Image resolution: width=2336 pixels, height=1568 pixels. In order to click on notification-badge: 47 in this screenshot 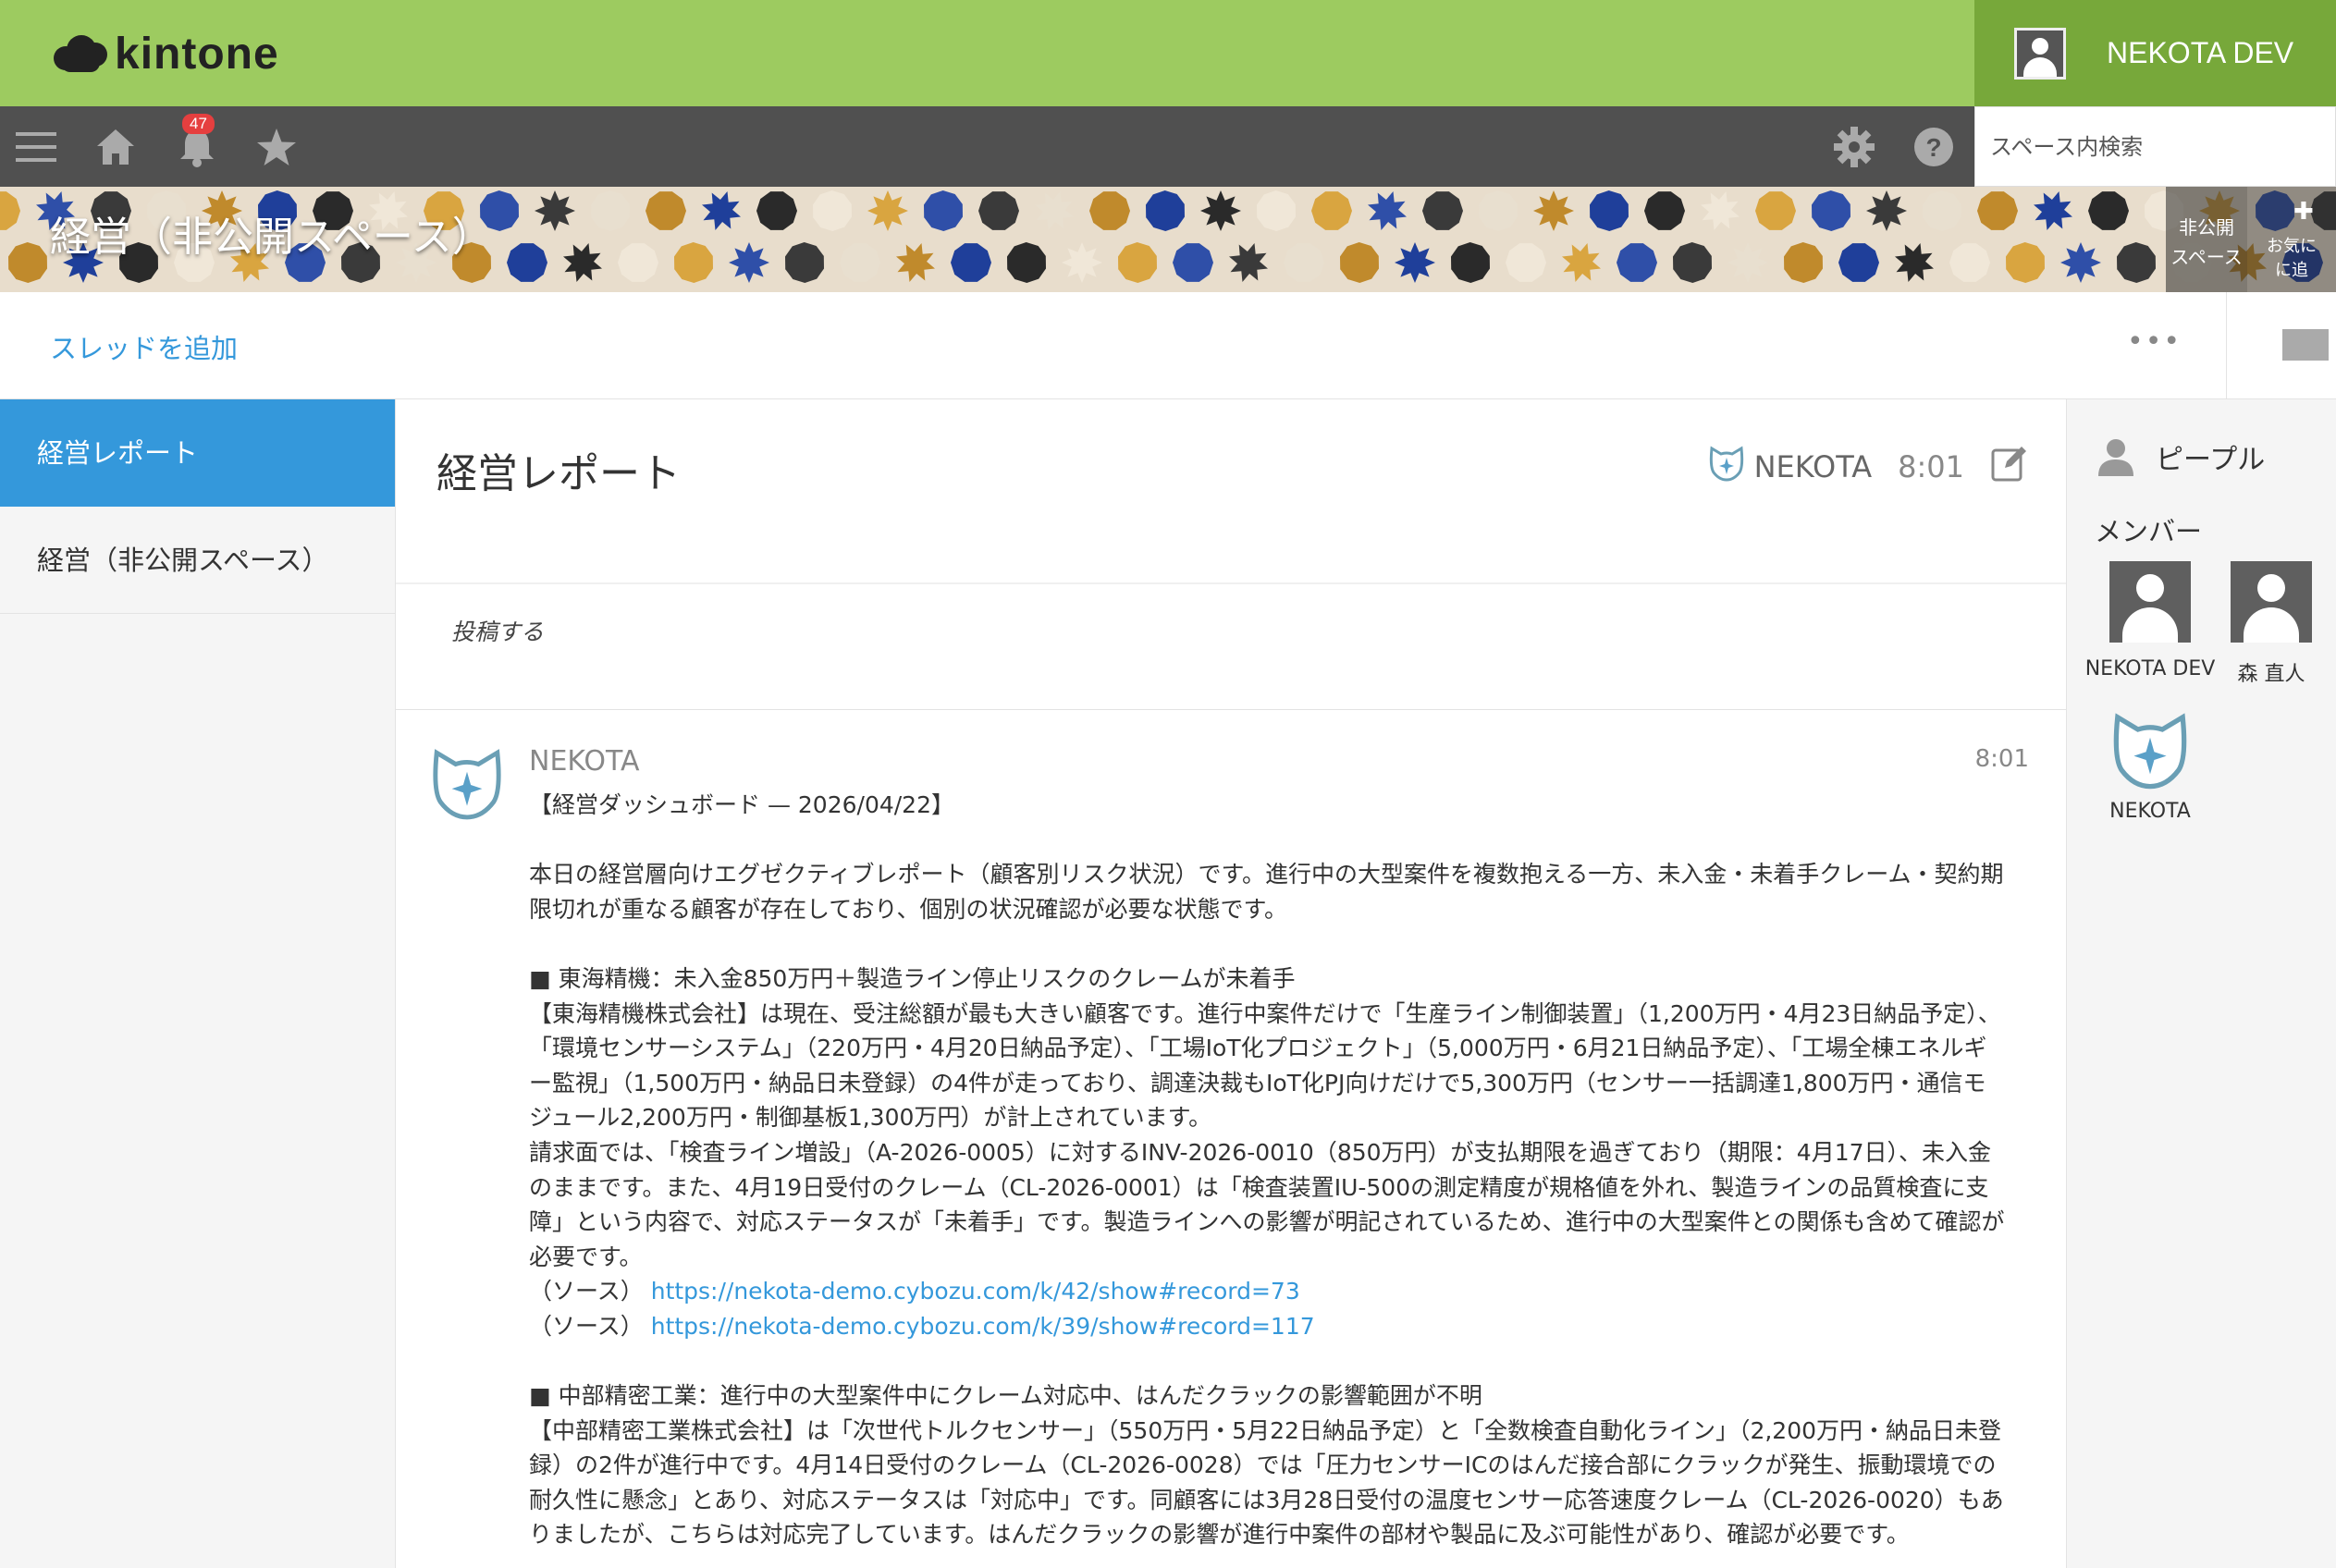, I will do `click(198, 124)`.